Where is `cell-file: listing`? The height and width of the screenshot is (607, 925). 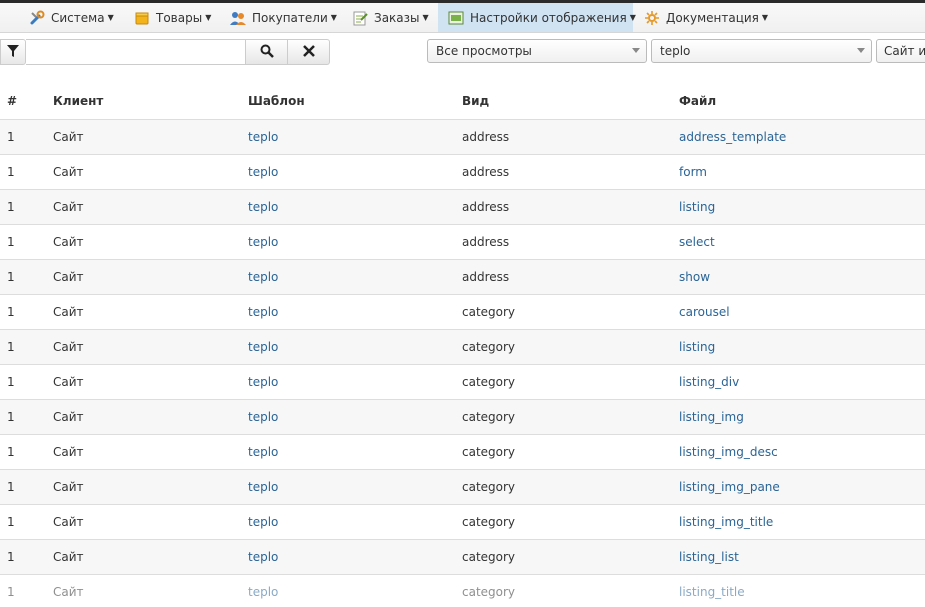
cell-file: listing is located at coordinates (802, 347).